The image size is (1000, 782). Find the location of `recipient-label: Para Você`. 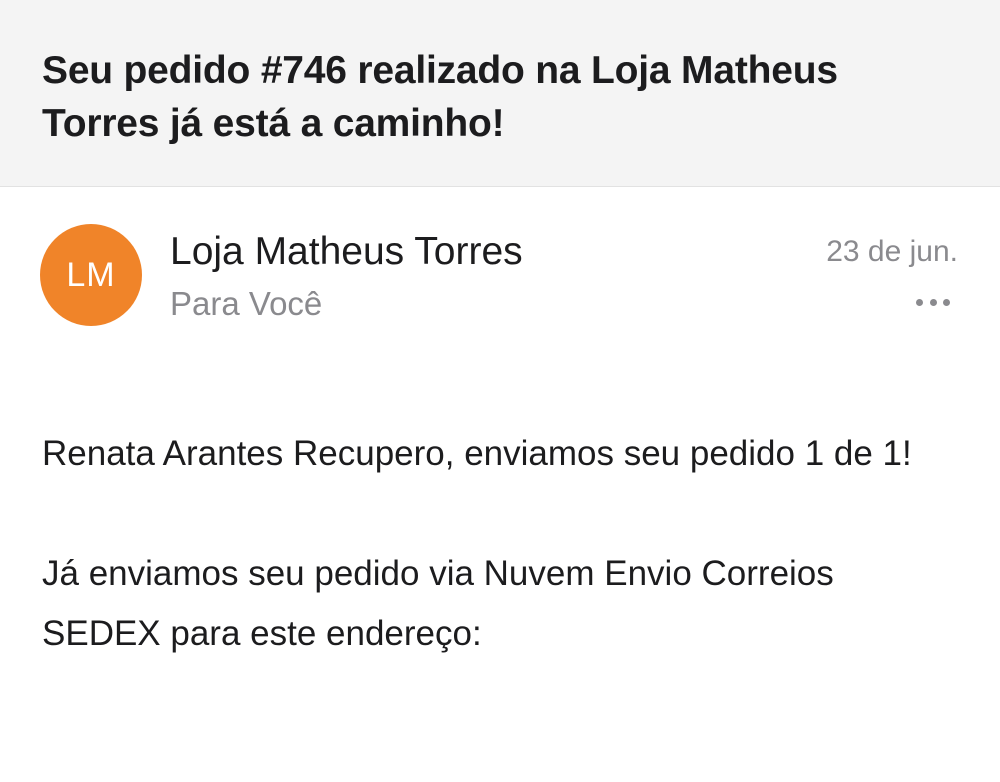

recipient-label: Para Você is located at coordinates (246, 304).